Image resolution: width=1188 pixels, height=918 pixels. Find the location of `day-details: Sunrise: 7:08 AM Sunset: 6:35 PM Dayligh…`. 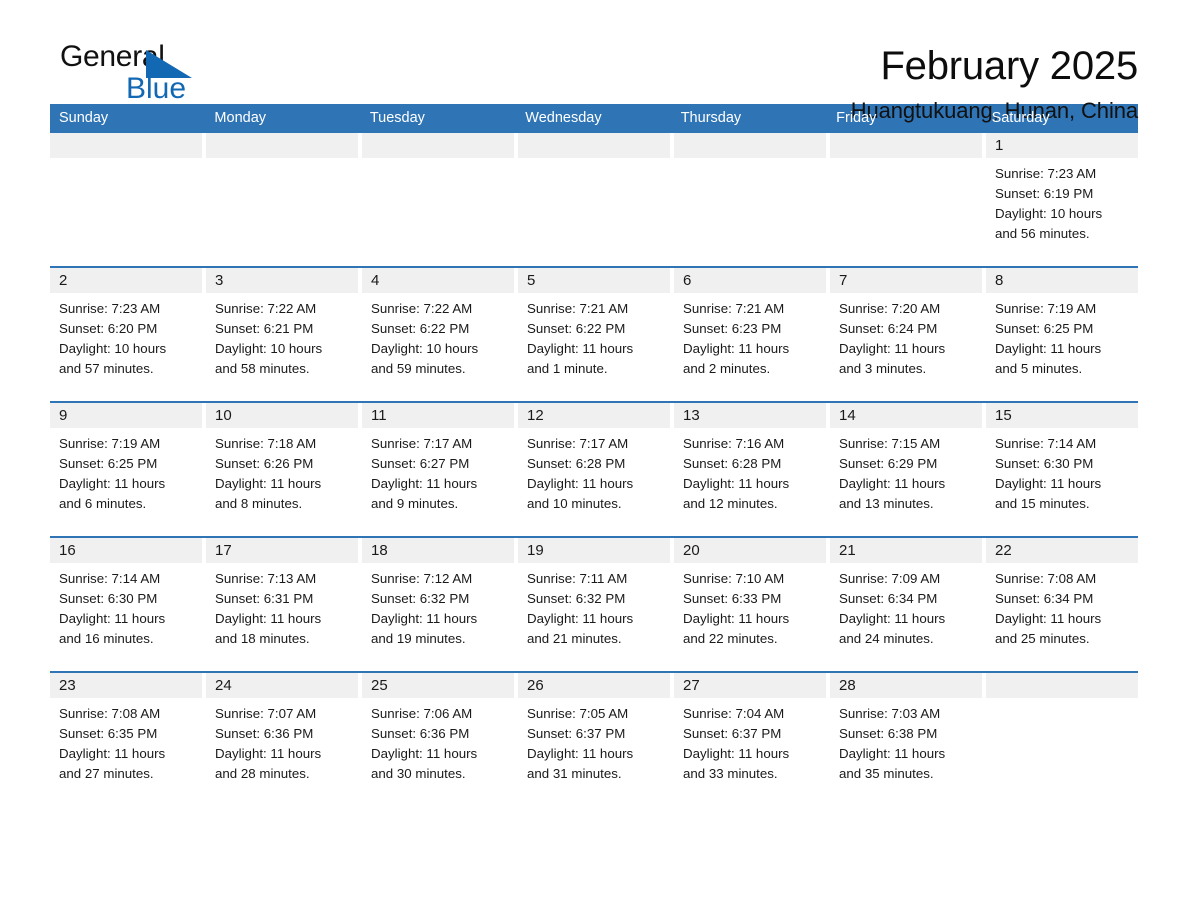

day-details: Sunrise: 7:08 AM Sunset: 6:35 PM Dayligh… is located at coordinates (126, 741).